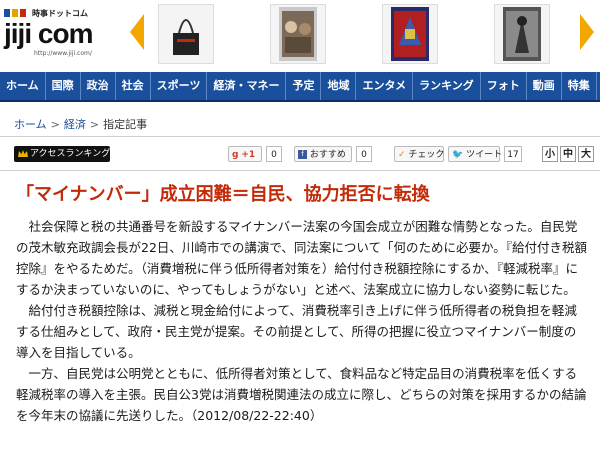 The image size is (600, 467). Describe the element at coordinates (274, 154) in the screenshot. I see `google-plus-count: 0` at that location.